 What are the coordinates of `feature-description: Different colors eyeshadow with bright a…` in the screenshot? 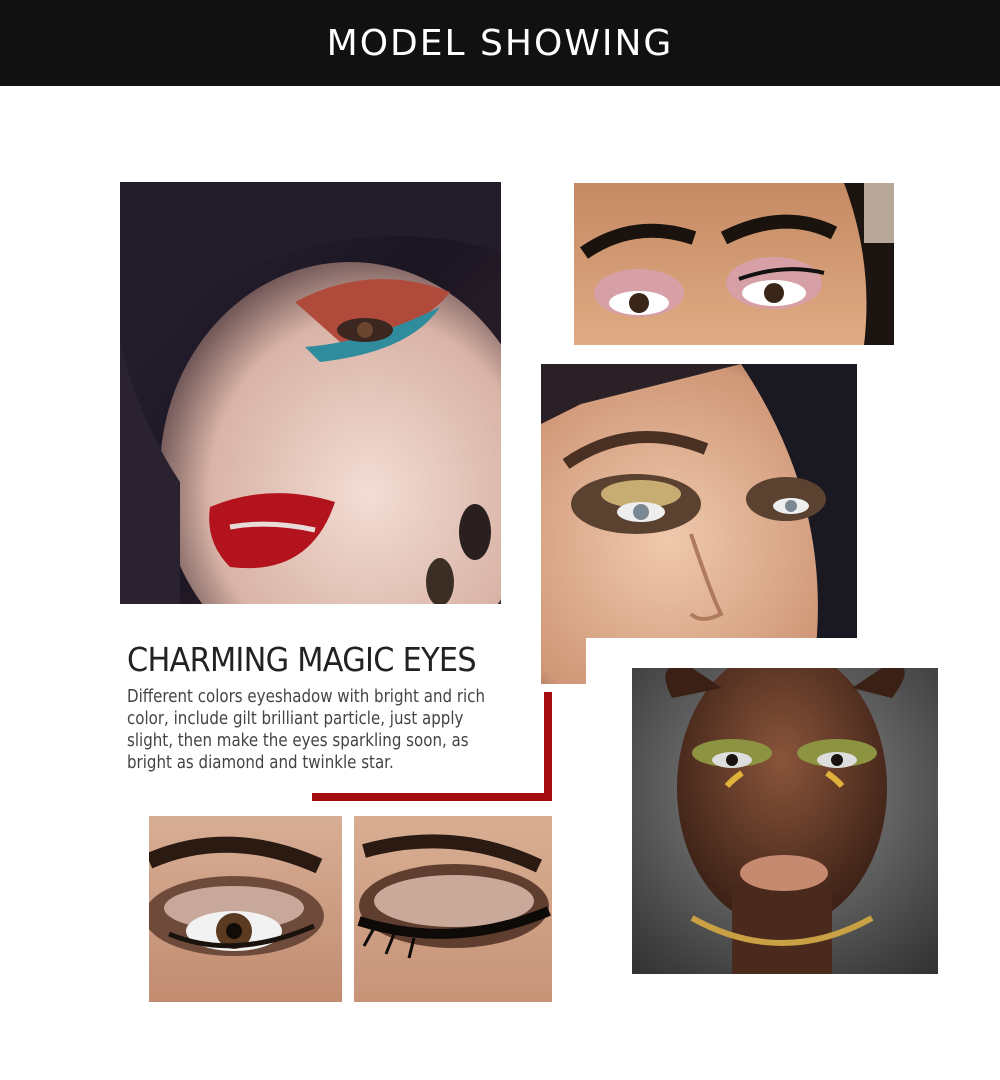 It's located at (306, 730).